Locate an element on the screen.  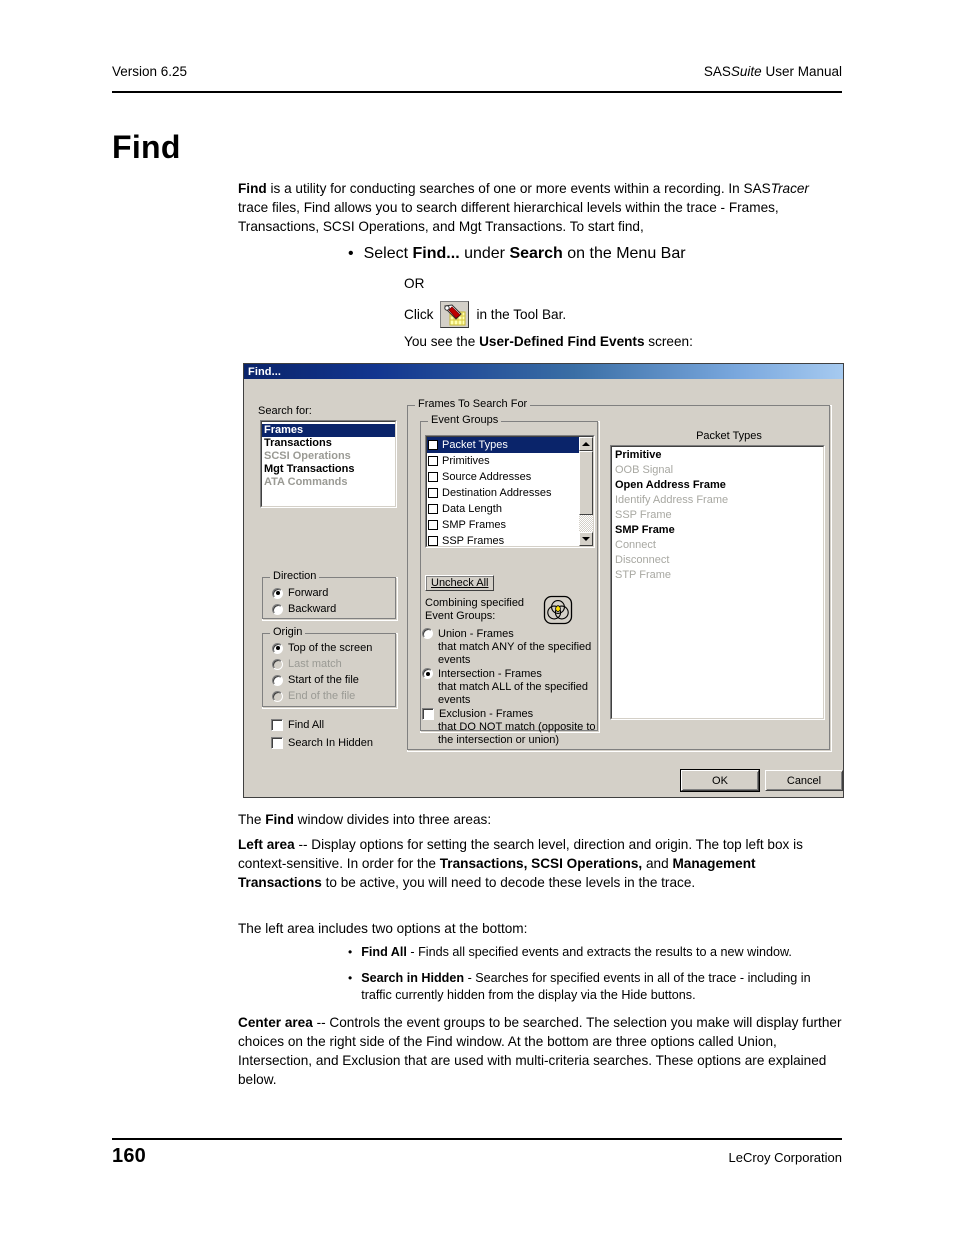
scroll-up-button is located at coordinates (586, 444).